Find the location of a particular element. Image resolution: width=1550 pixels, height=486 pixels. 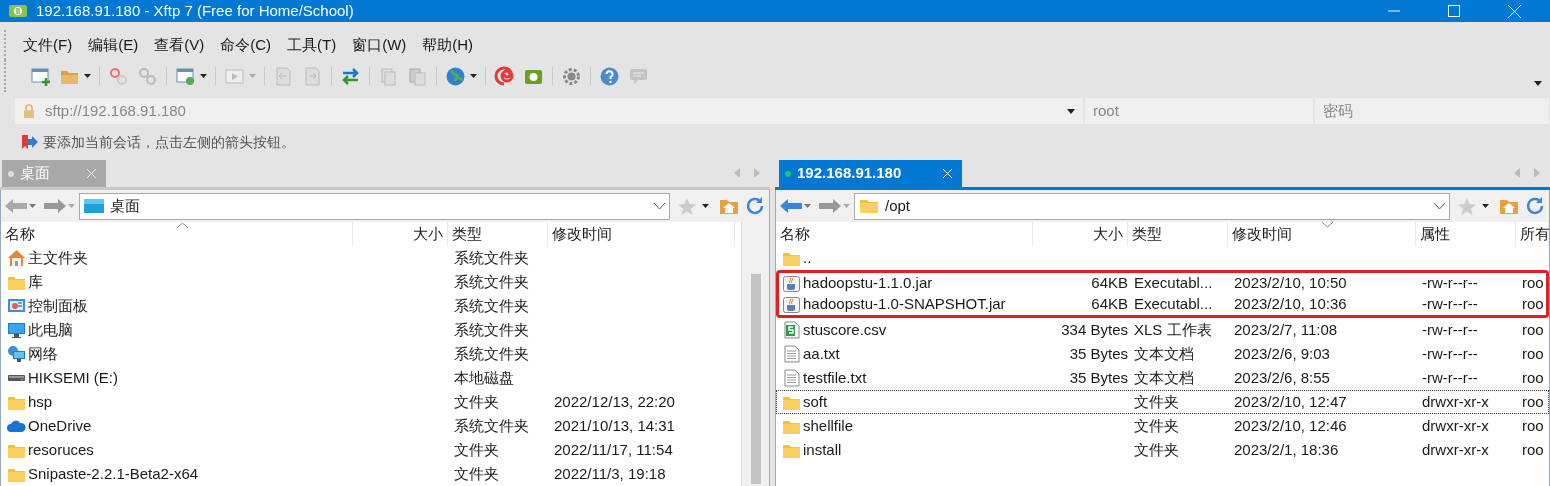

file-row: hadoopstu-1.1.0.jar 64KB Executabl... 2023/2/10, 10:50 -rw-r--r-- roo is located at coordinates (1162, 282).